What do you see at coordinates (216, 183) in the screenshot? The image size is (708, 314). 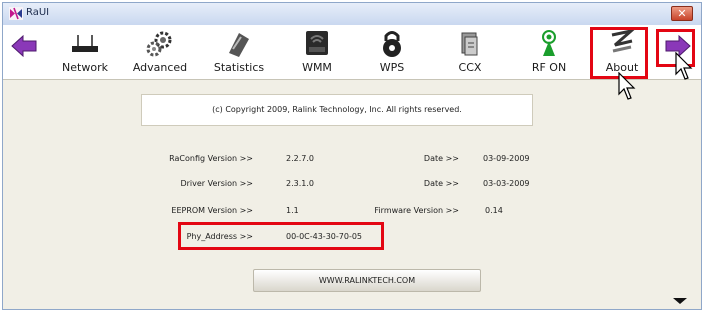 I see `driver-version-label: Driver Version >>` at bounding box center [216, 183].